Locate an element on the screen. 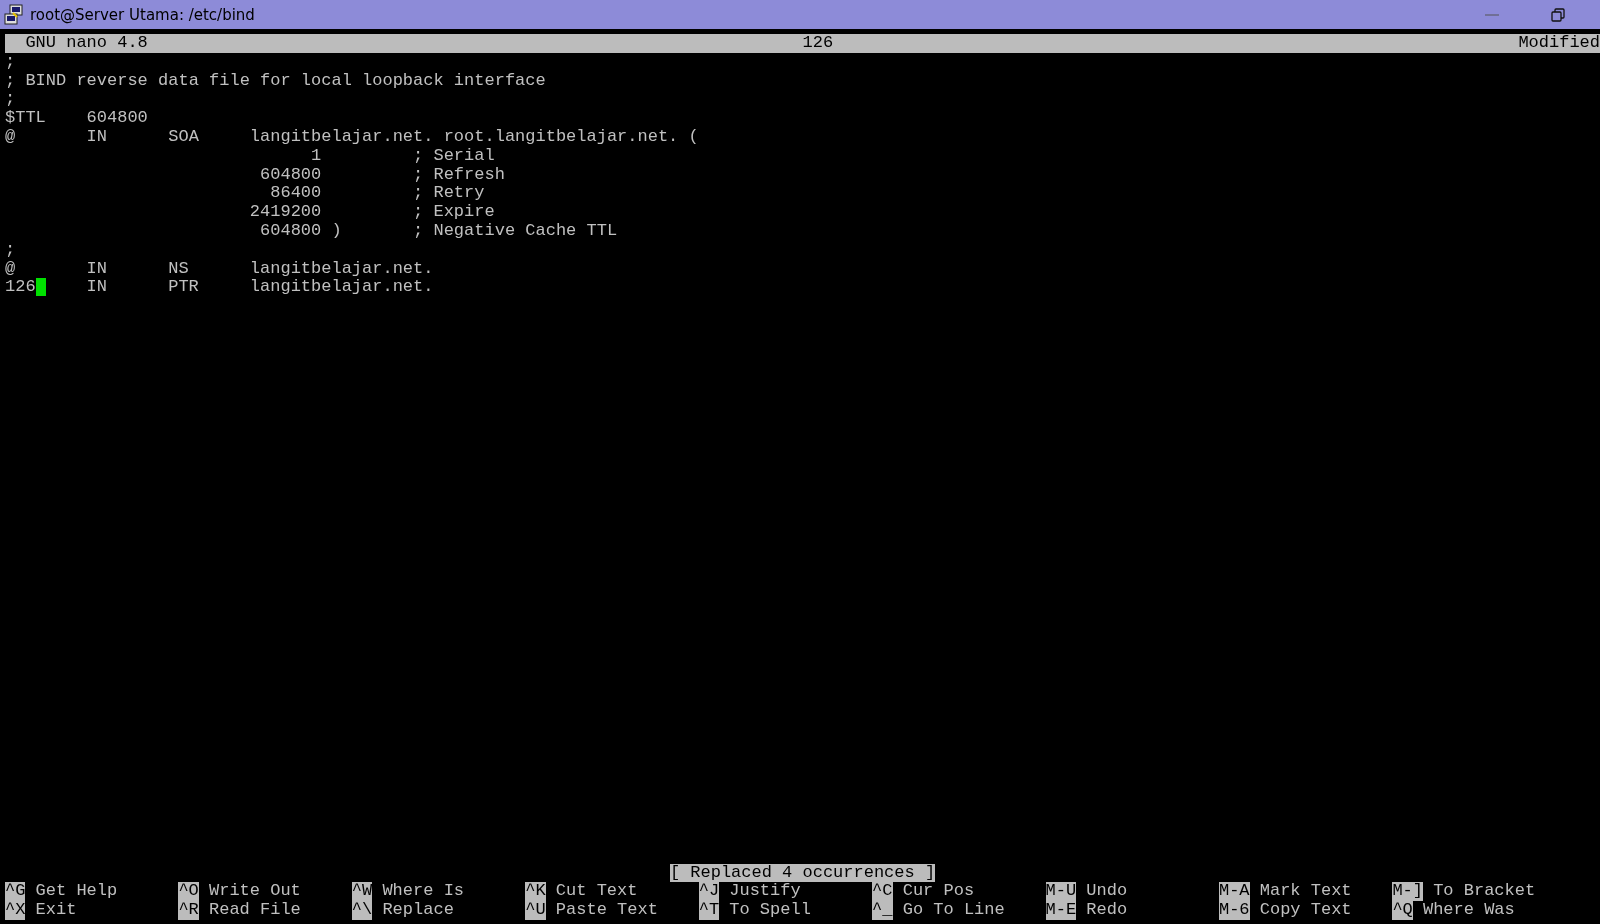 This screenshot has height=924, width=1600. restore-icon is located at coordinates (1558, 14).